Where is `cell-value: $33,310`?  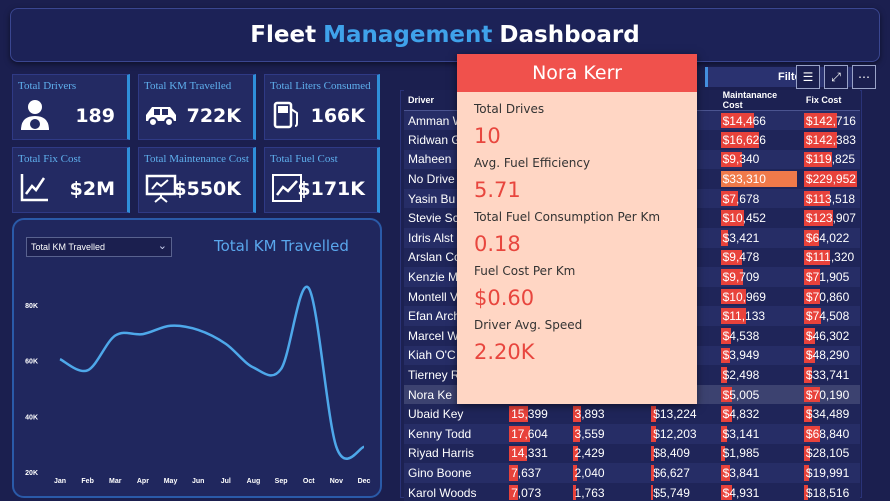 cell-value: $33,310 is located at coordinates (744, 179).